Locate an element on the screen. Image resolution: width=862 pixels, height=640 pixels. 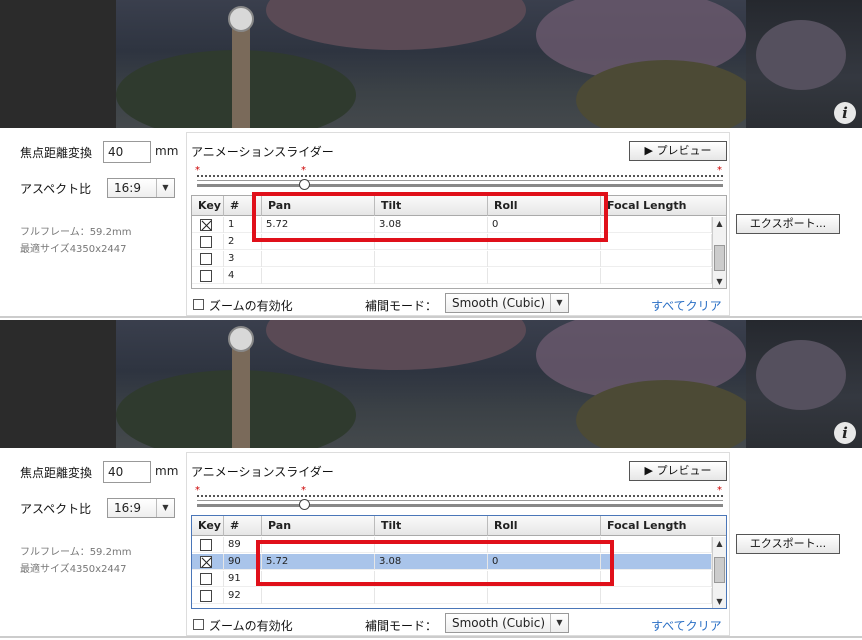
table-row: 3 is located at coordinates (452, 259).